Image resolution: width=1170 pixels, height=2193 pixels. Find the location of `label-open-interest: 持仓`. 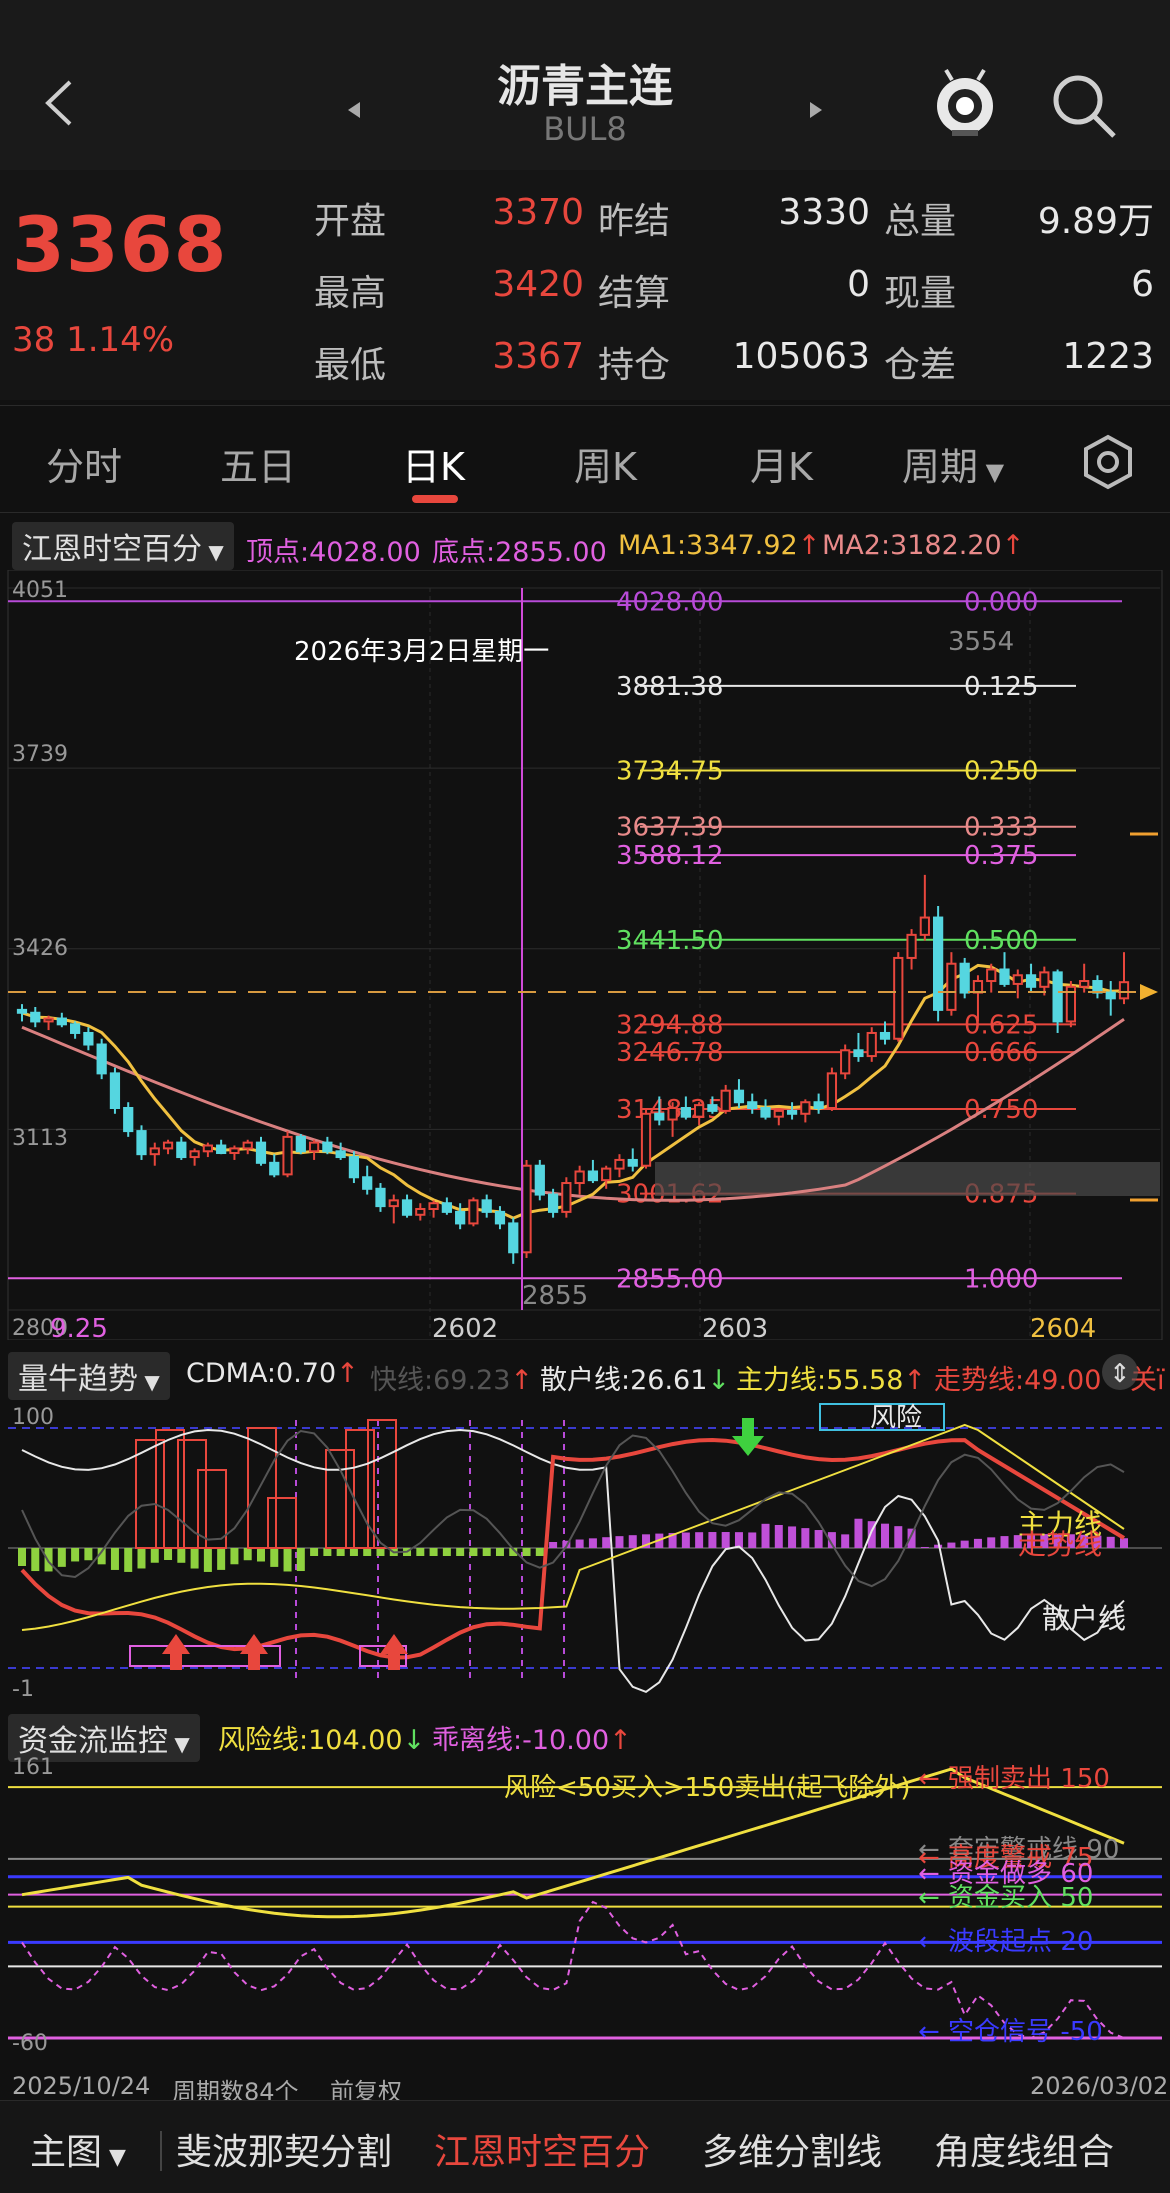

label-open-interest: 持仓 is located at coordinates (634, 365).